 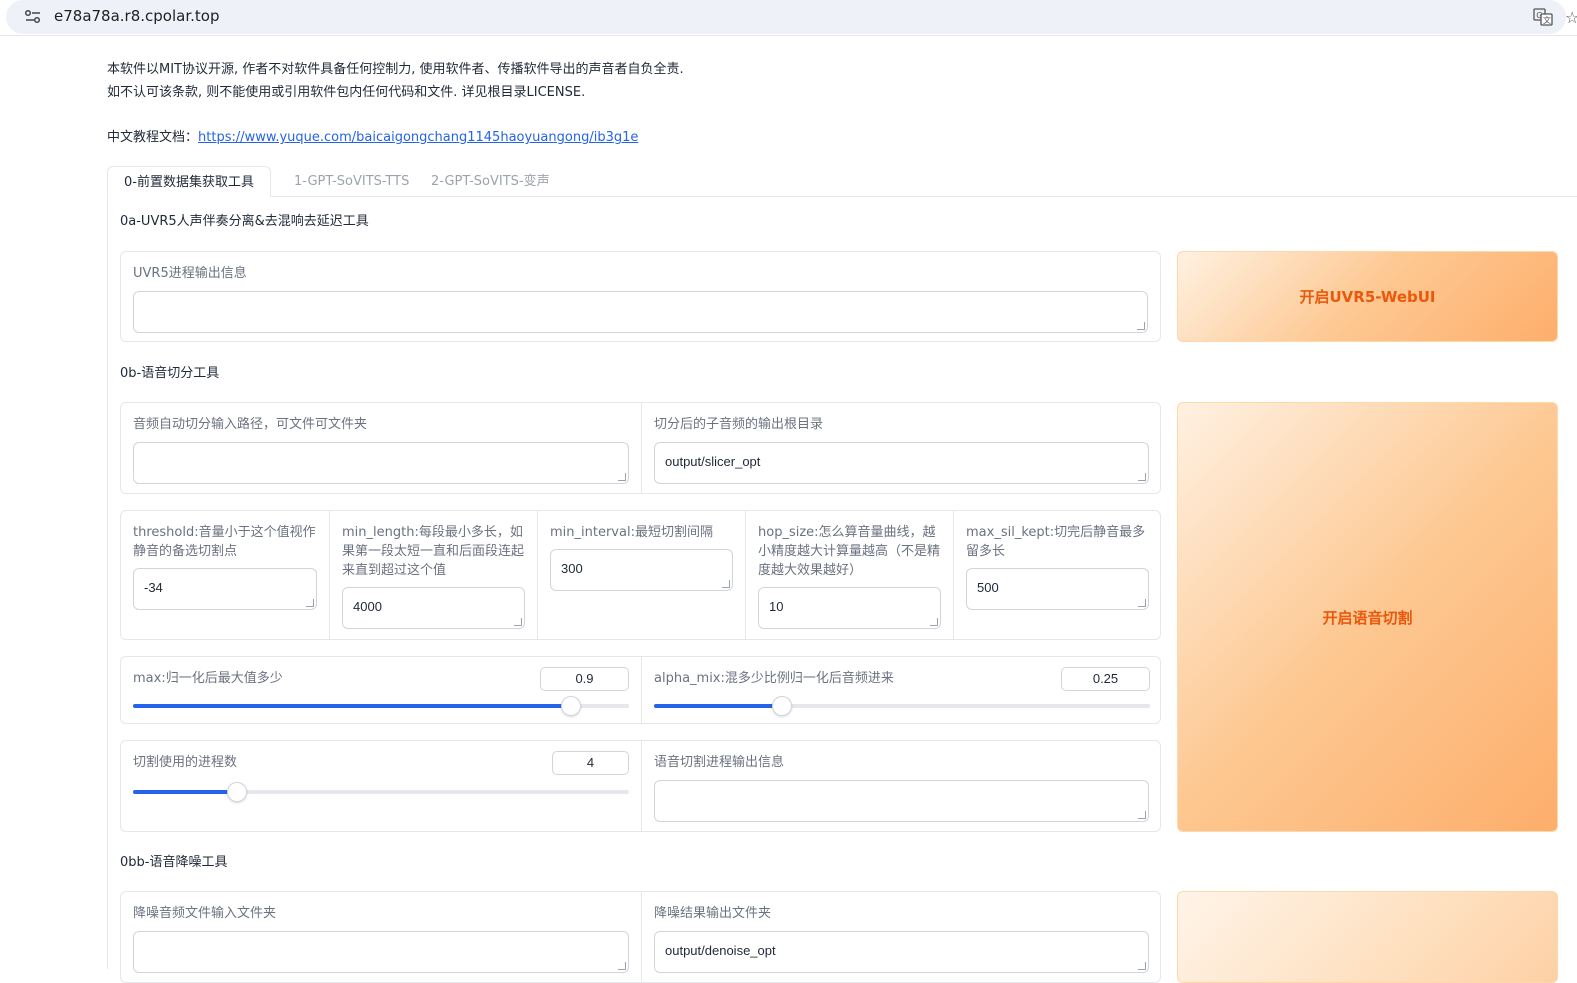 What do you see at coordinates (849, 608) in the screenshot?
I see `param-hop-size-input: 10` at bounding box center [849, 608].